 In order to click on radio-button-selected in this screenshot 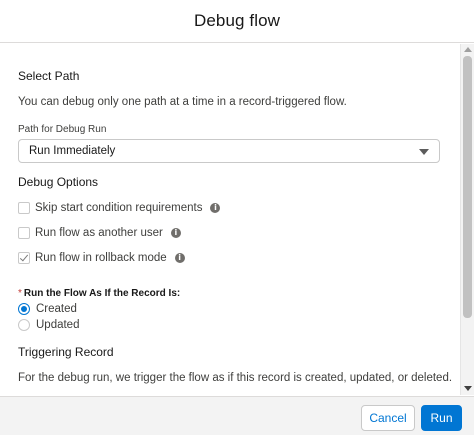, I will do `click(24, 309)`.